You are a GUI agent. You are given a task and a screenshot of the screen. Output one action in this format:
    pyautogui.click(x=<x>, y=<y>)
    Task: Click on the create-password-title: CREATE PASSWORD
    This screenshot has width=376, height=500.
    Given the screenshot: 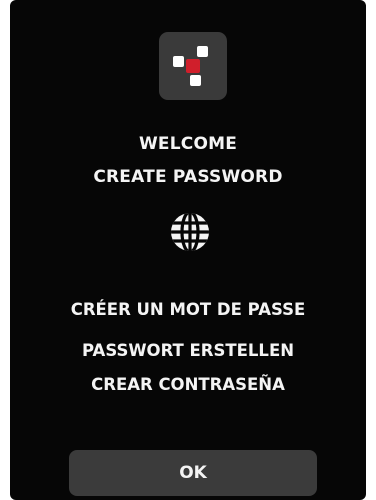 What is the action you would take?
    pyautogui.click(x=188, y=177)
    